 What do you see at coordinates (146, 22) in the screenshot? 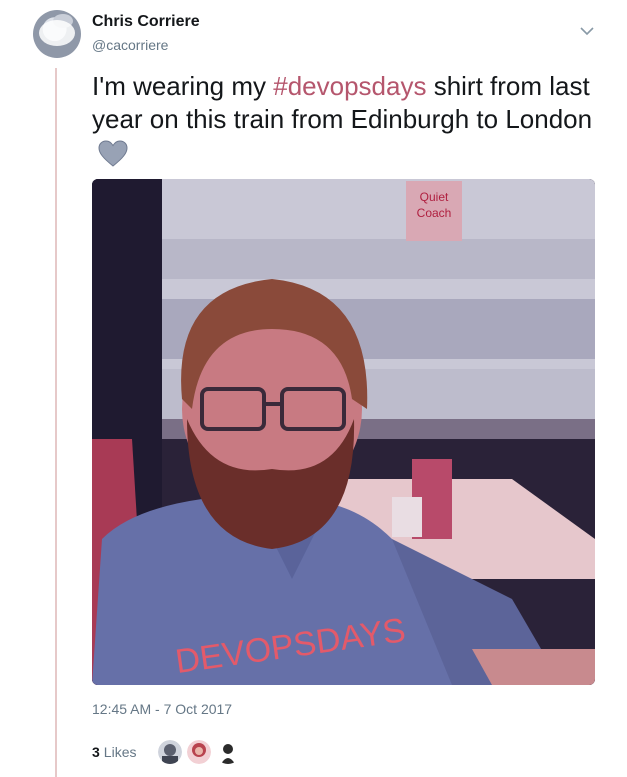
I see `user-name: Chris Corriere` at bounding box center [146, 22].